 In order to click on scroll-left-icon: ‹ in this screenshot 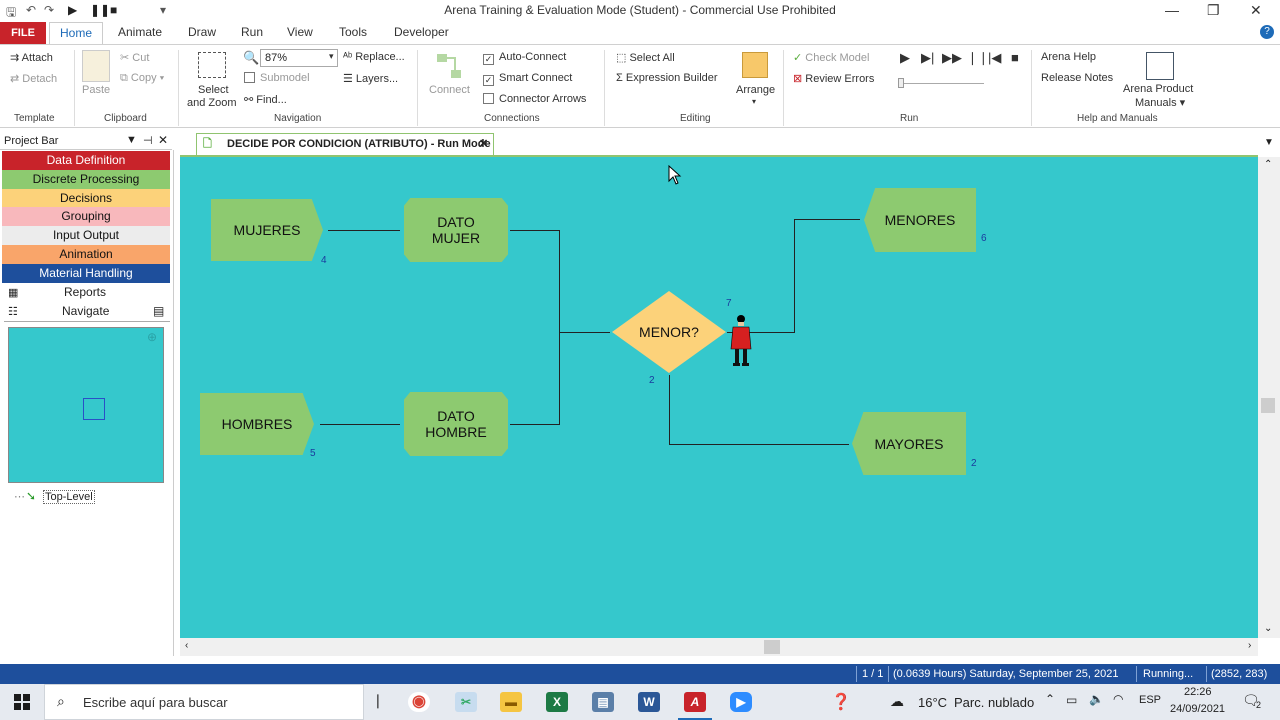, I will do `click(186, 645)`.